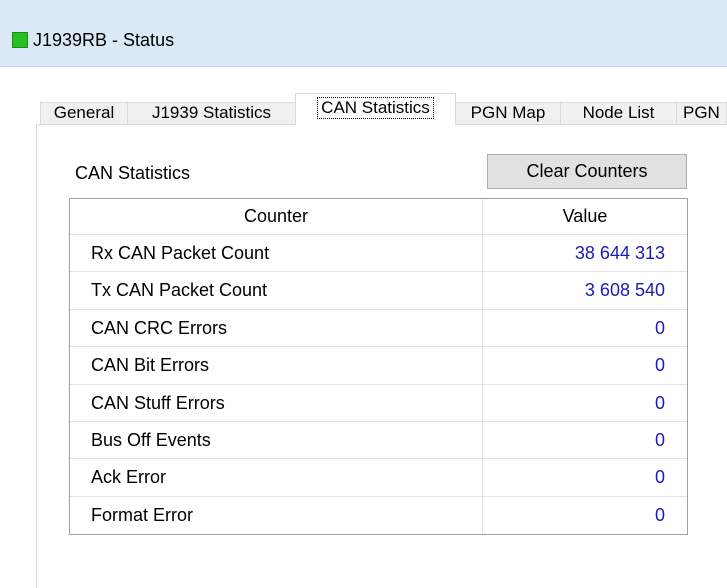 The image size is (727, 588). I want to click on table-row: CAN CRC Errors 0, so click(378, 328).